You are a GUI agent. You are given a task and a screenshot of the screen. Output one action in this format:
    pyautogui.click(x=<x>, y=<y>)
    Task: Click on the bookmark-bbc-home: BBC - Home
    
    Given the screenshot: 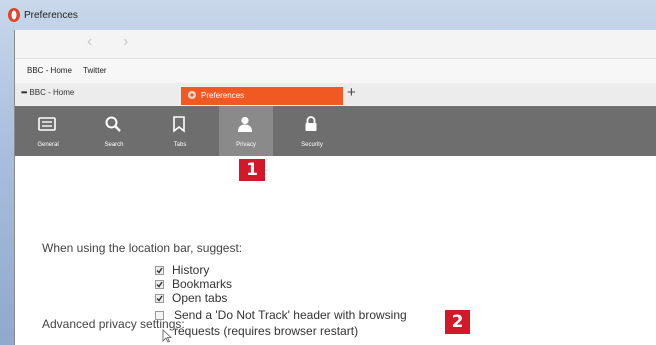 What is the action you would take?
    pyautogui.click(x=49, y=70)
    